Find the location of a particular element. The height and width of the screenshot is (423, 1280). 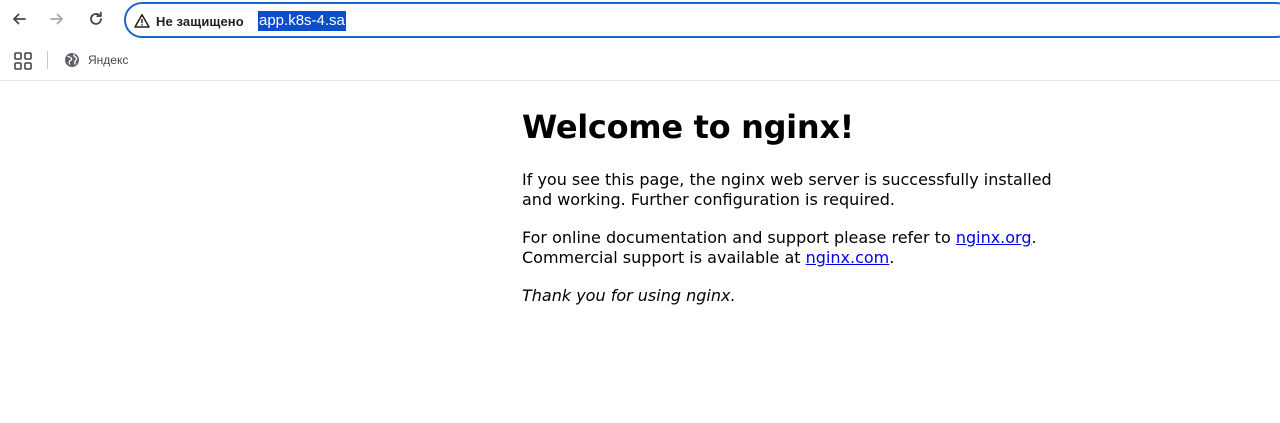

arrow-left-icon is located at coordinates (19, 19).